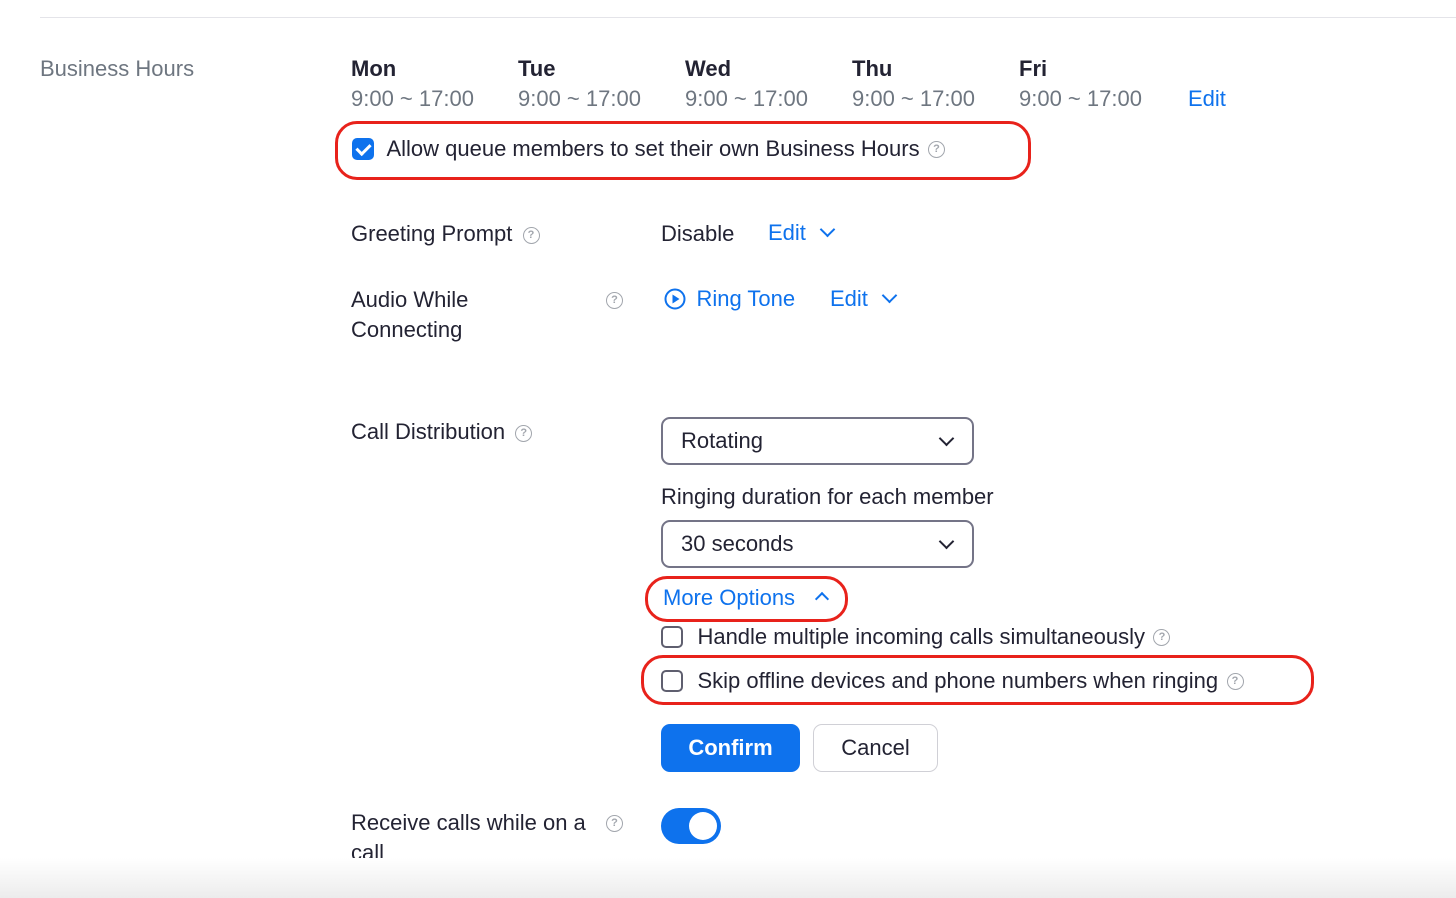 The width and height of the screenshot is (1456, 898). What do you see at coordinates (729, 597) in the screenshot?
I see `more-options-label: More Options` at bounding box center [729, 597].